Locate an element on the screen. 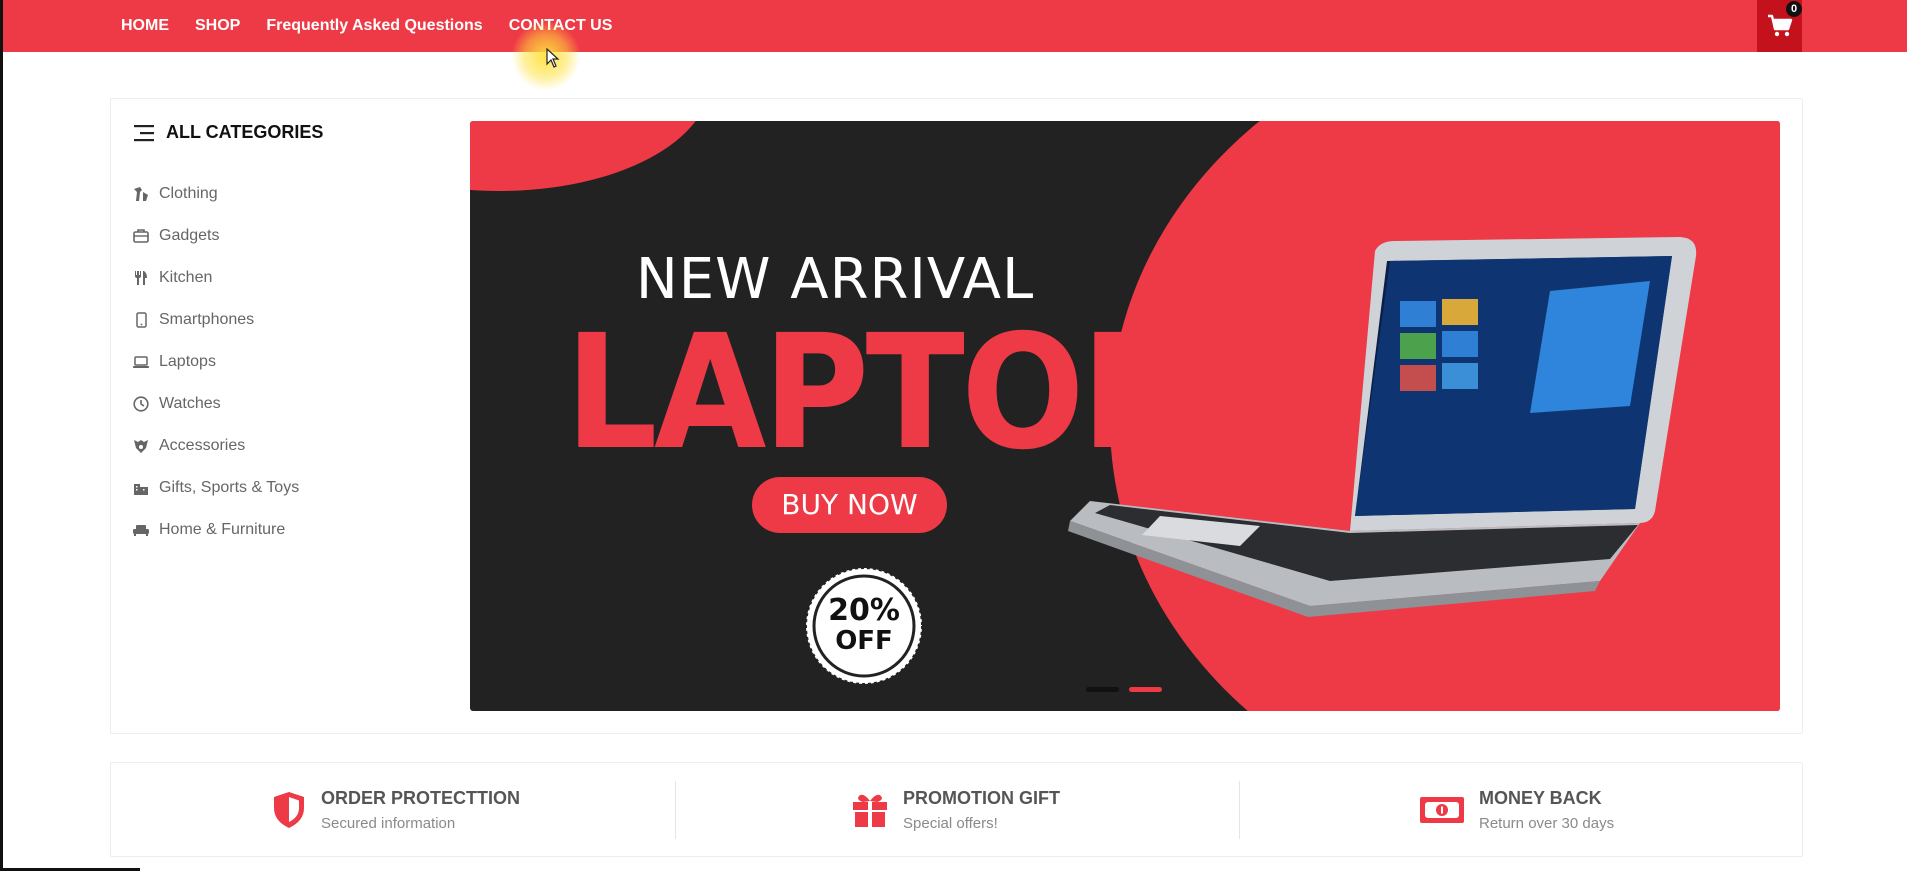 This screenshot has width=1907, height=871. mouse-cursor-icon is located at coordinates (553, 58).